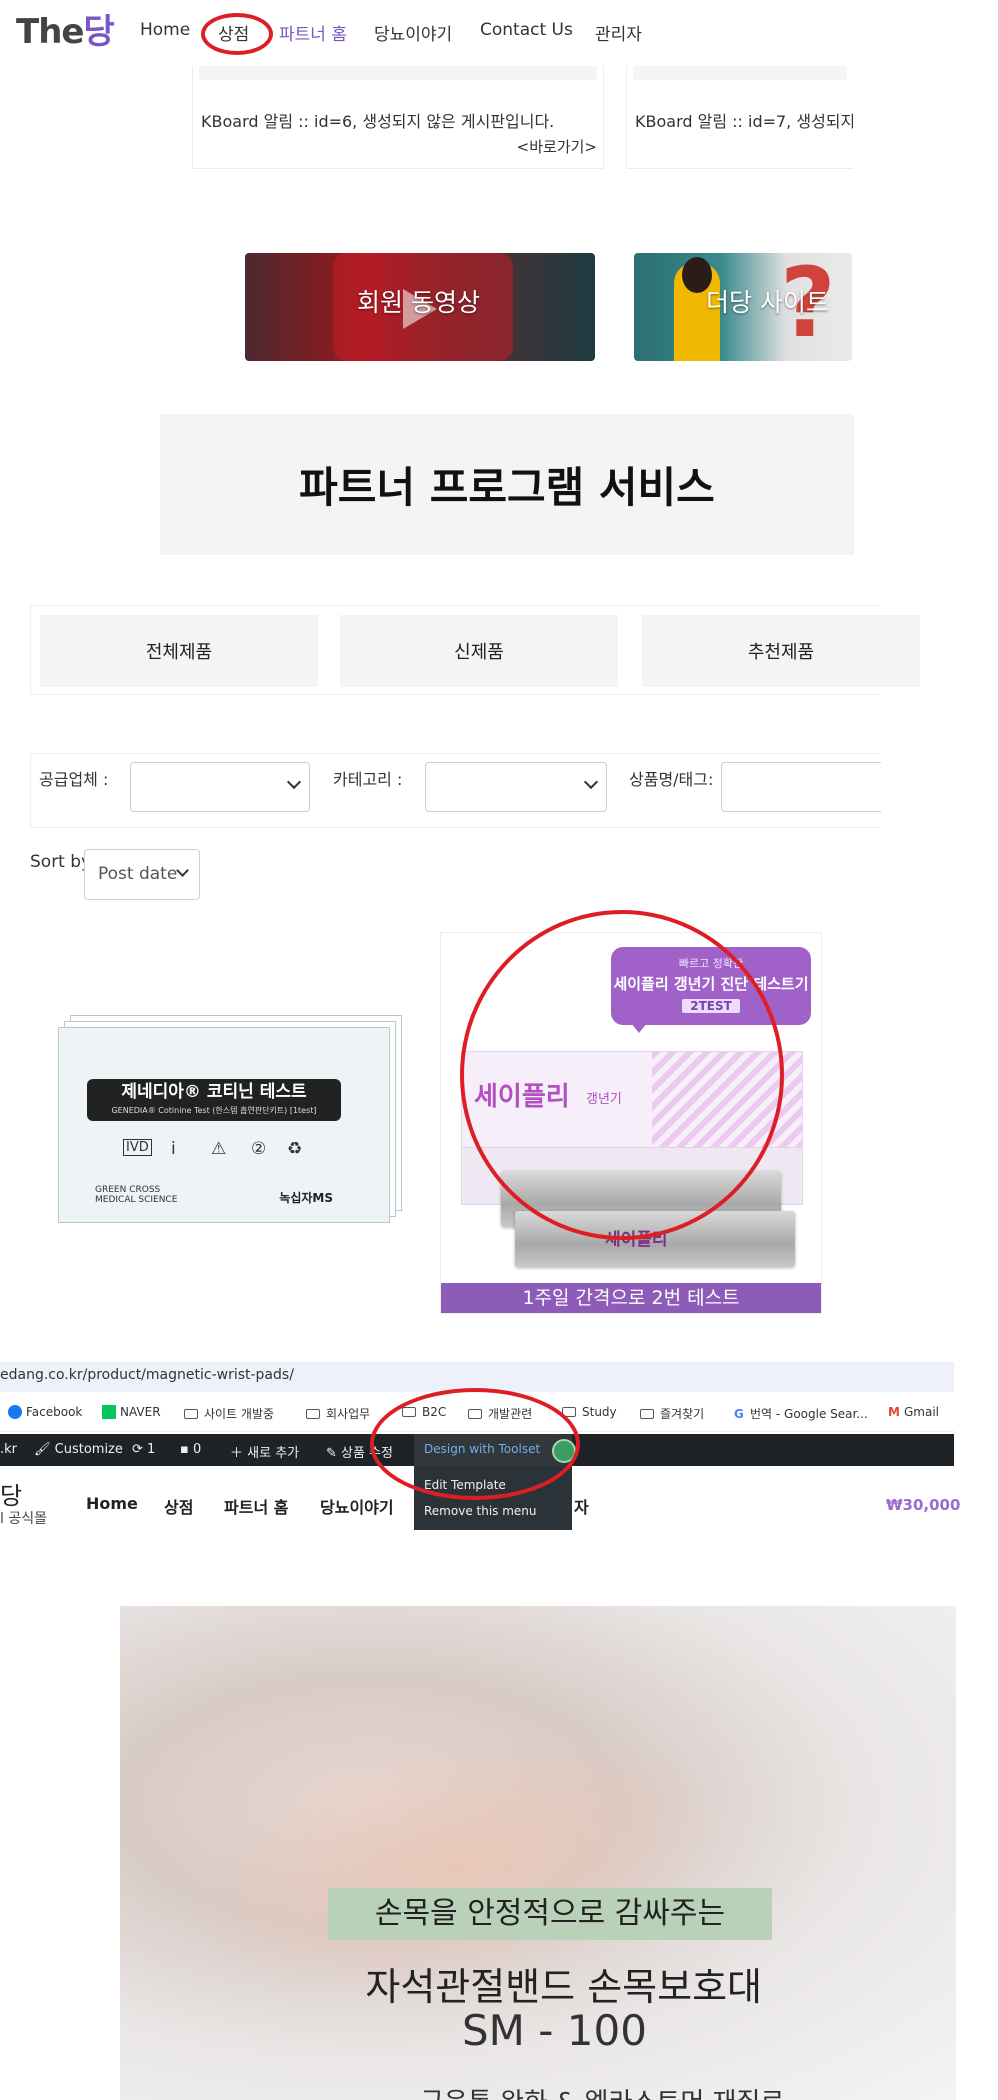  What do you see at coordinates (136, 1195) in the screenshot?
I see `maker-left: GREEN CROSS MEDICAL SCIENCE` at bounding box center [136, 1195].